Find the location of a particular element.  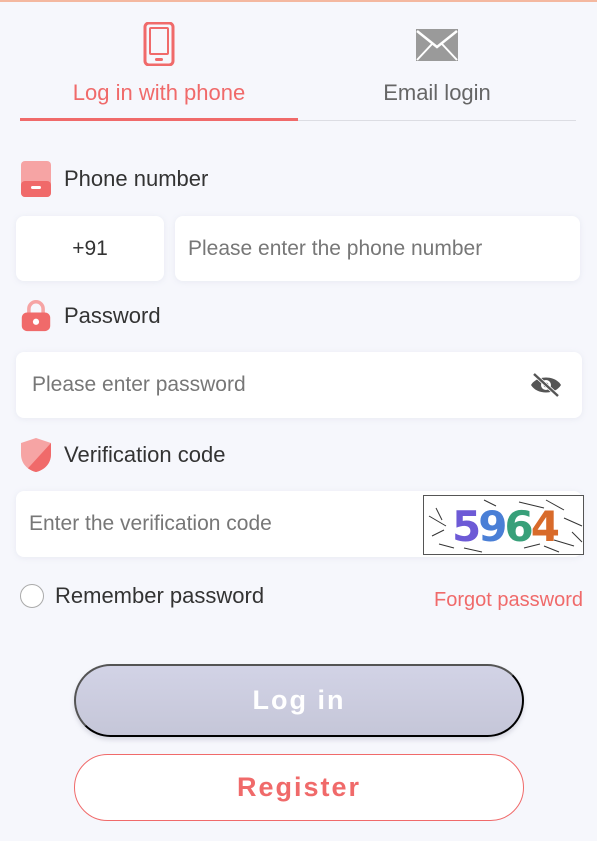

envelope-icon is located at coordinates (437, 47).